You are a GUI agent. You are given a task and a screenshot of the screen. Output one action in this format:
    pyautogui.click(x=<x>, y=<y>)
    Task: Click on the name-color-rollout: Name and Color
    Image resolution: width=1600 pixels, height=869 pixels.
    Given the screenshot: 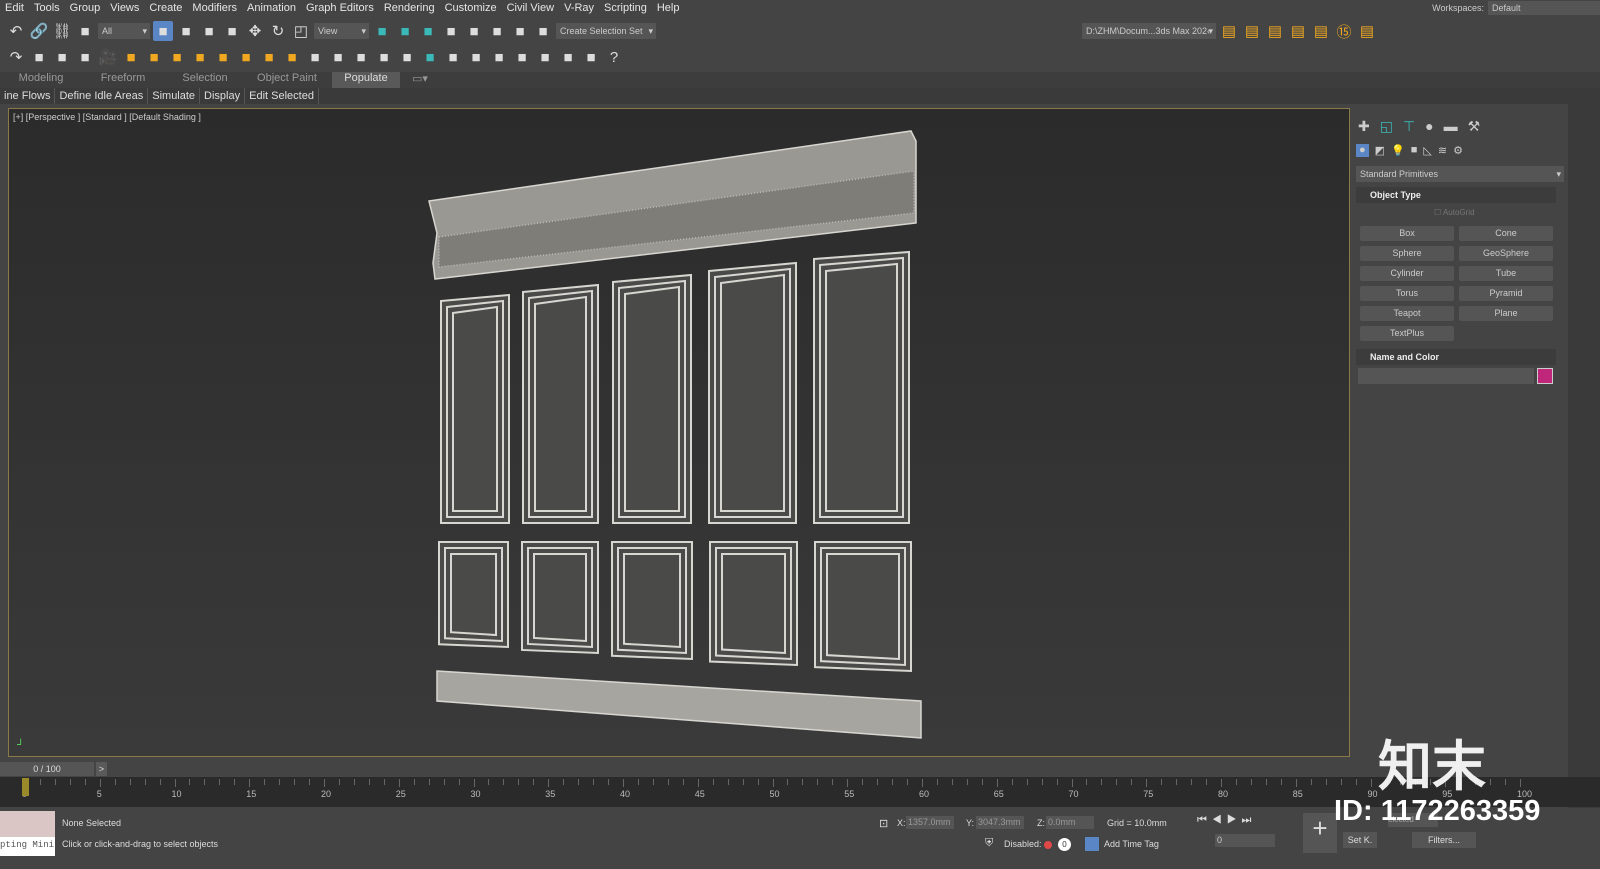 What is the action you would take?
    pyautogui.click(x=1456, y=357)
    